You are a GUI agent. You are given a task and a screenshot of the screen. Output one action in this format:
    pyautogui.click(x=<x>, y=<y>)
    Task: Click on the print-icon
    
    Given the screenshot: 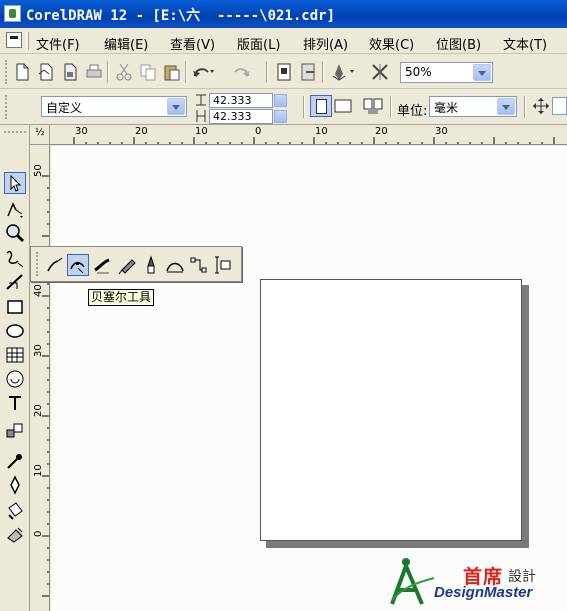 What is the action you would take?
    pyautogui.click(x=94, y=72)
    